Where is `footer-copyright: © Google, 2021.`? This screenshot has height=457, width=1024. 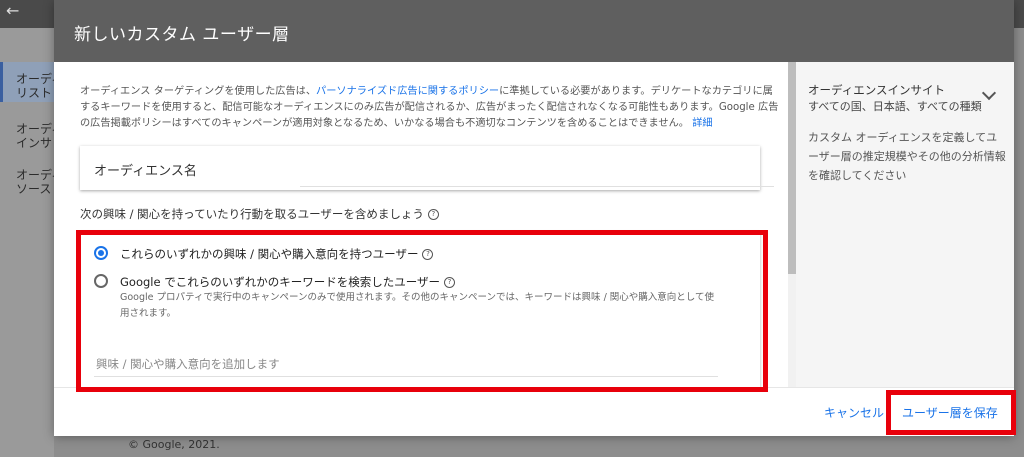 footer-copyright: © Google, 2021. is located at coordinates (174, 444).